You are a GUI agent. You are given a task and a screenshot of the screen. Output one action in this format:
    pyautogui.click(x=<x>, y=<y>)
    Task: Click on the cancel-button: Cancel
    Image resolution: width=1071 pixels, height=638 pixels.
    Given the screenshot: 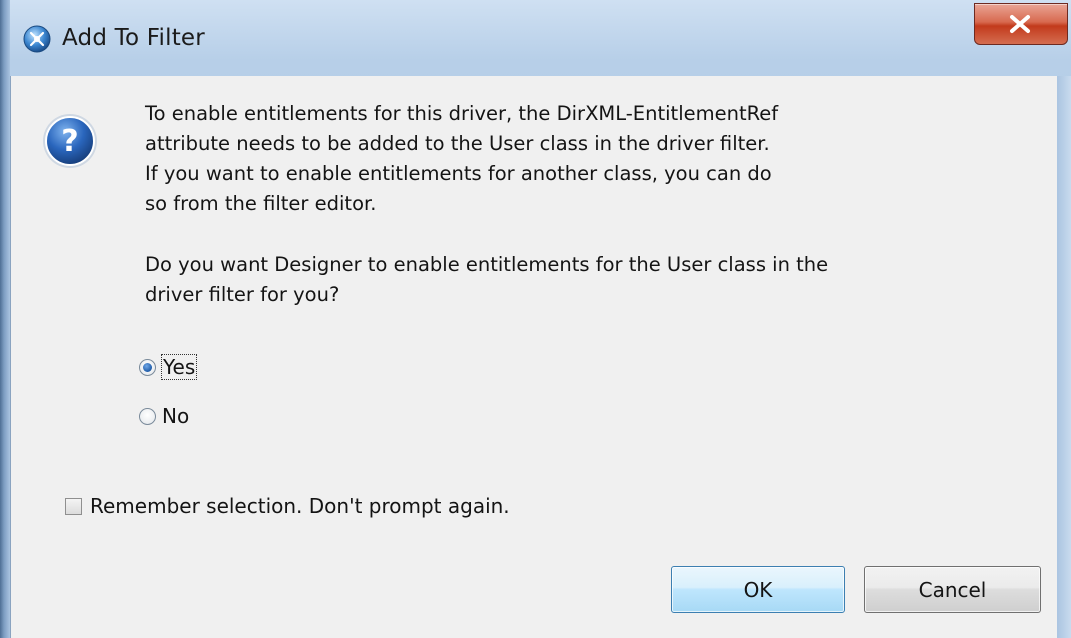 What is the action you would take?
    pyautogui.click(x=952, y=589)
    